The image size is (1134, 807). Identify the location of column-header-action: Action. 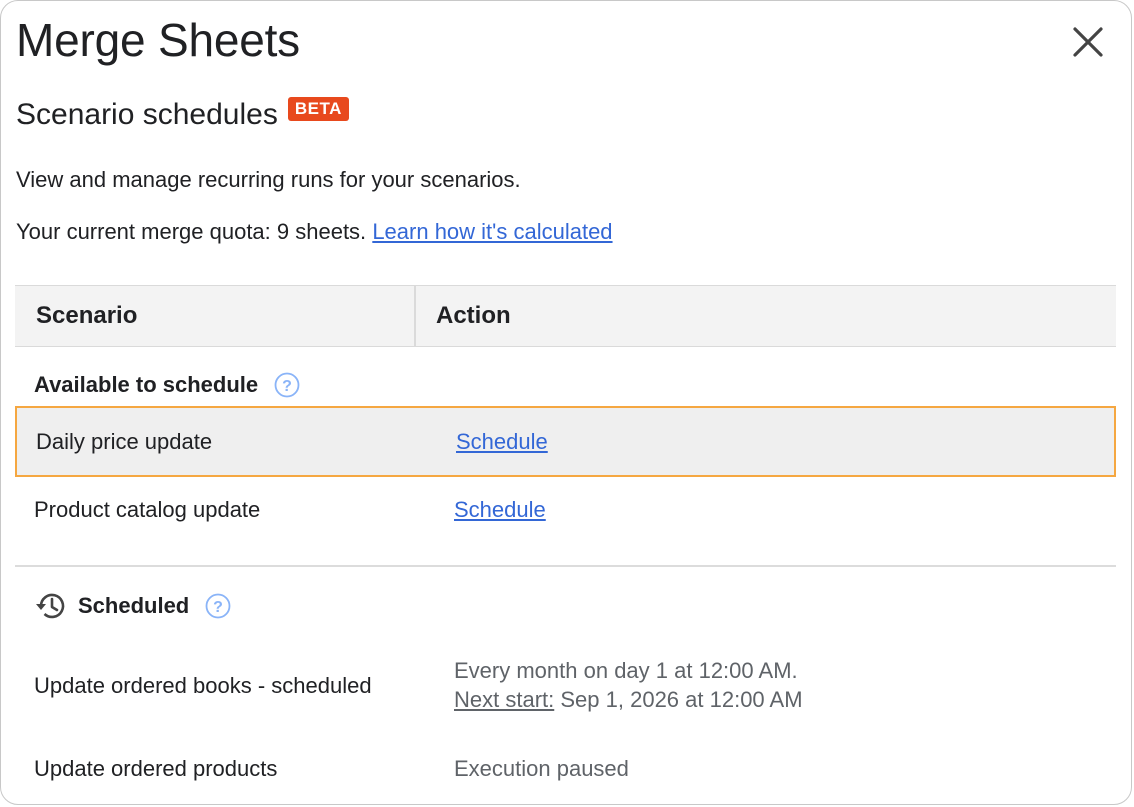
(473, 315).